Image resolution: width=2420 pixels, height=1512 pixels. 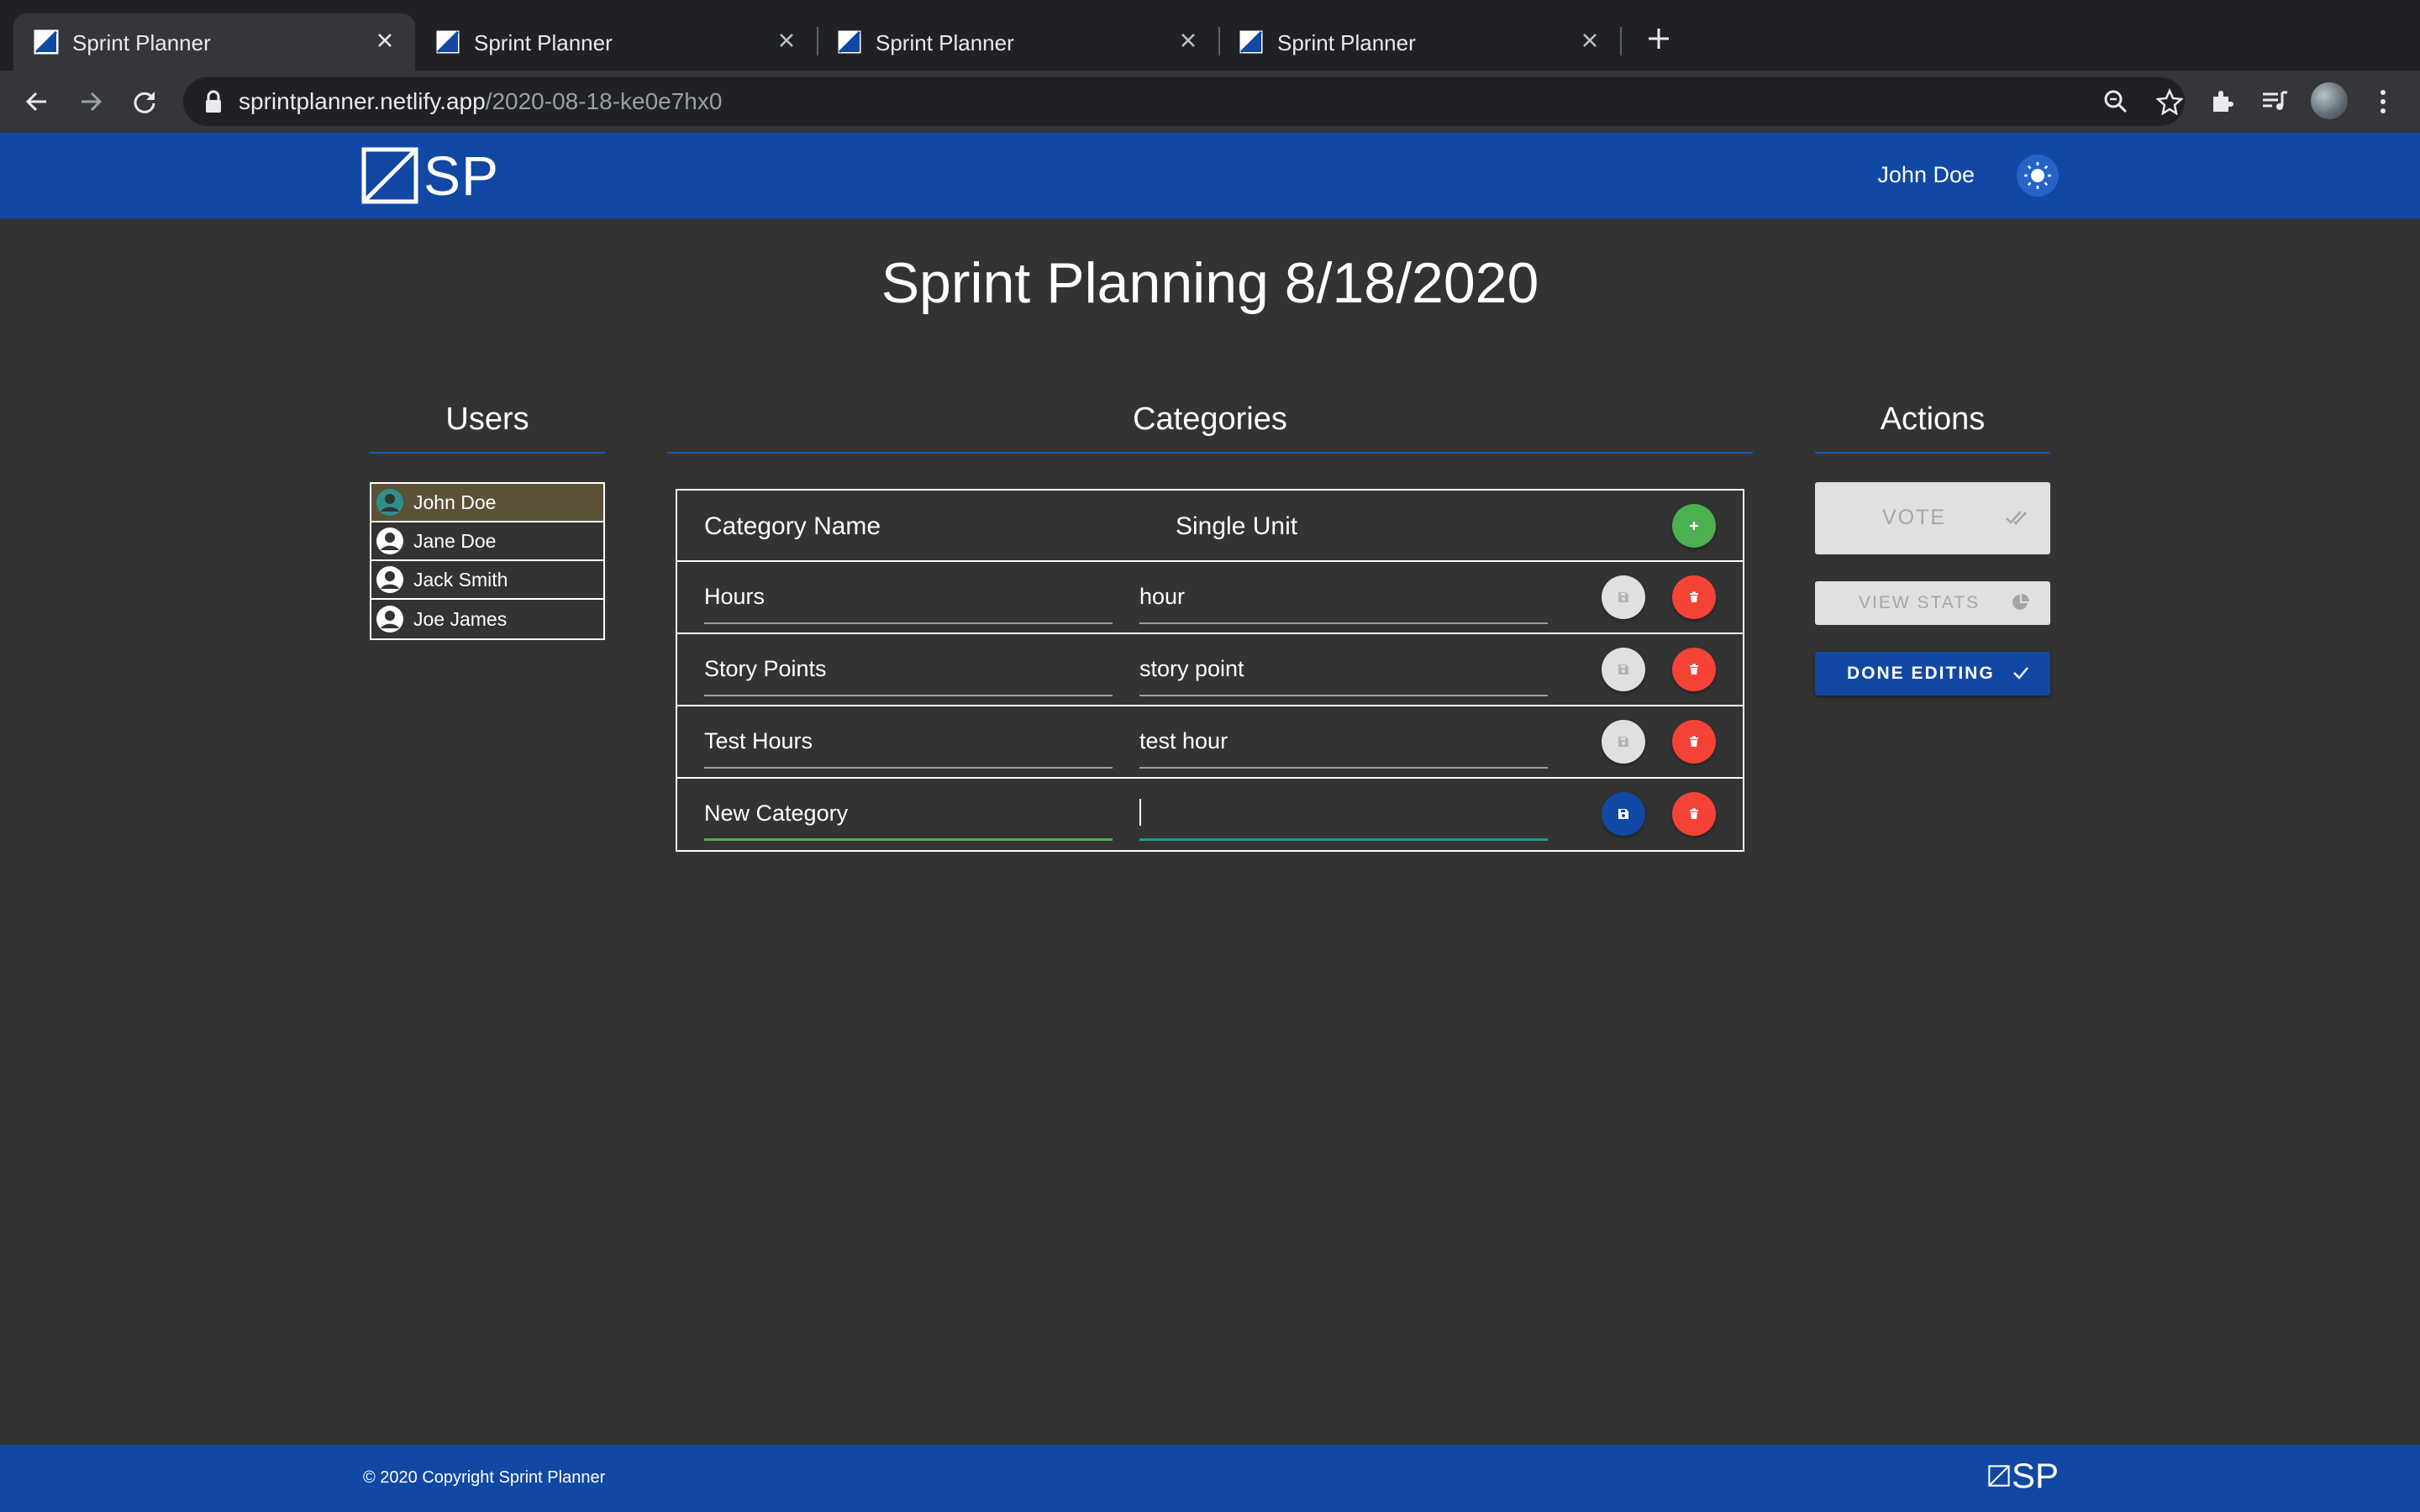 I want to click on category-name-field: Story Points, so click(x=908, y=669).